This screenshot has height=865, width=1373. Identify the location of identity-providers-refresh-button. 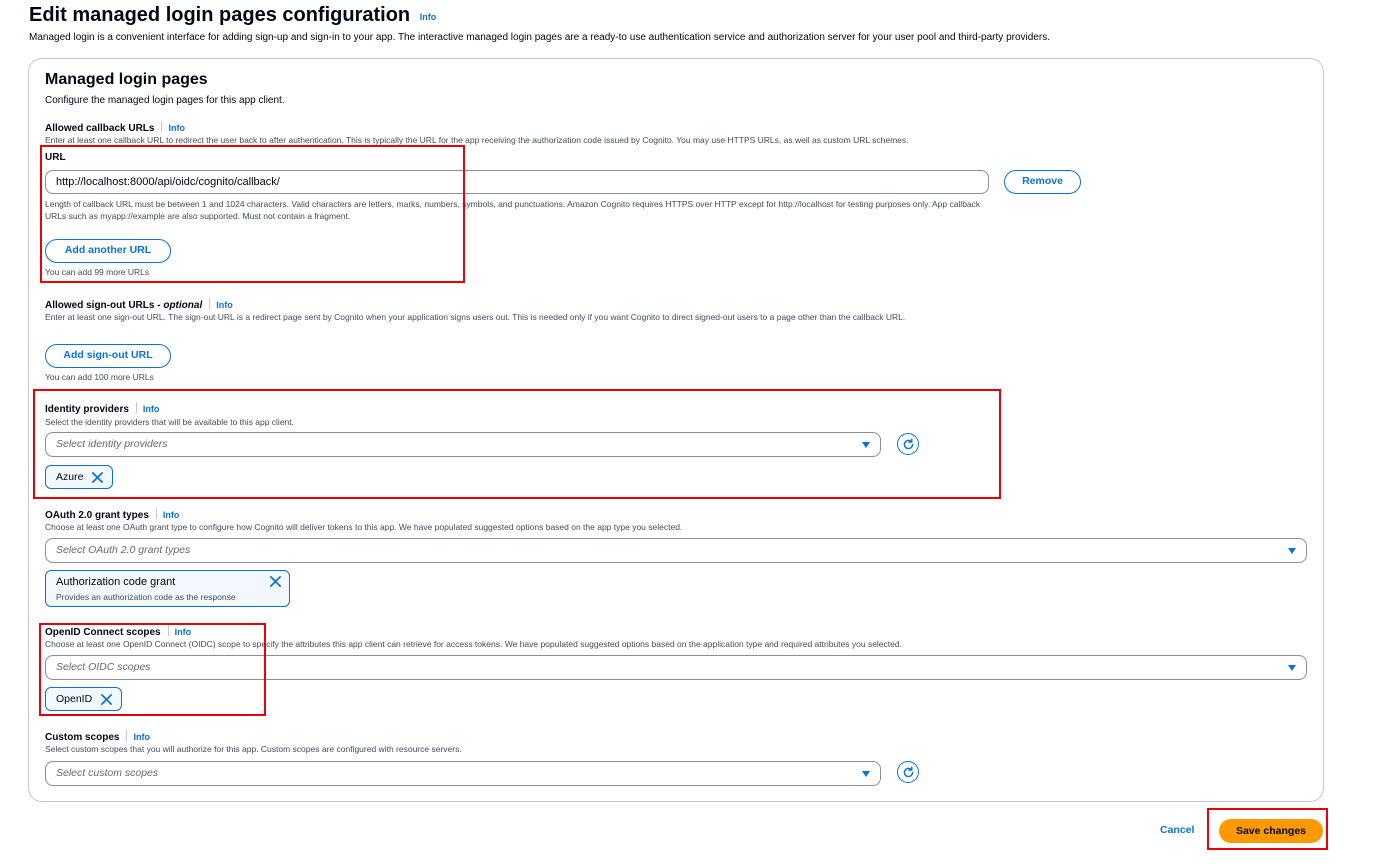
(908, 444).